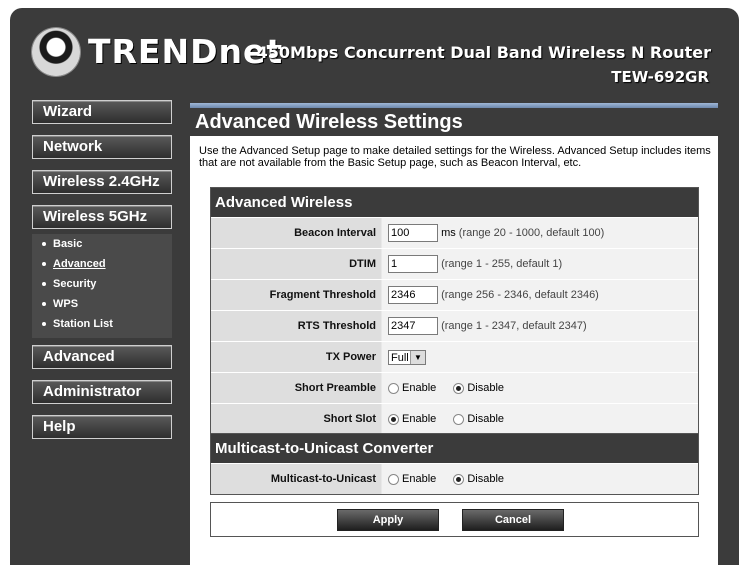  What do you see at coordinates (393, 388) in the screenshot?
I see `short-preamble-enable-radio` at bounding box center [393, 388].